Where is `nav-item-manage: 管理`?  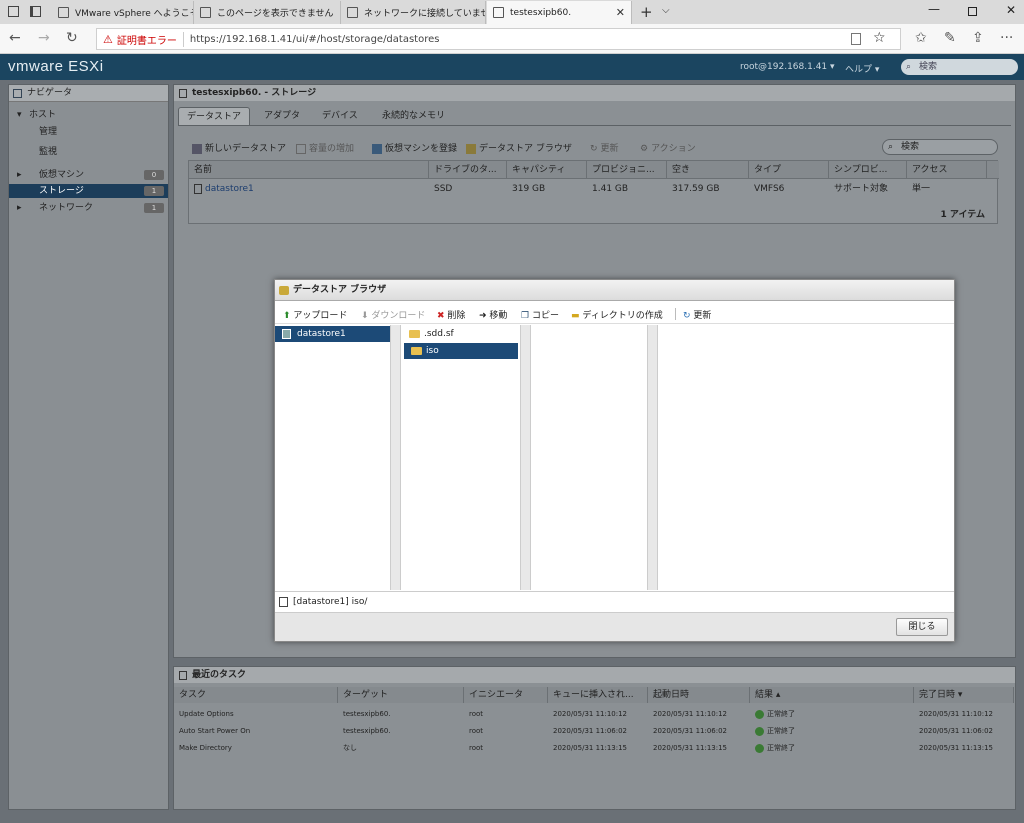
nav-item-manage: 管理 is located at coordinates (88, 132).